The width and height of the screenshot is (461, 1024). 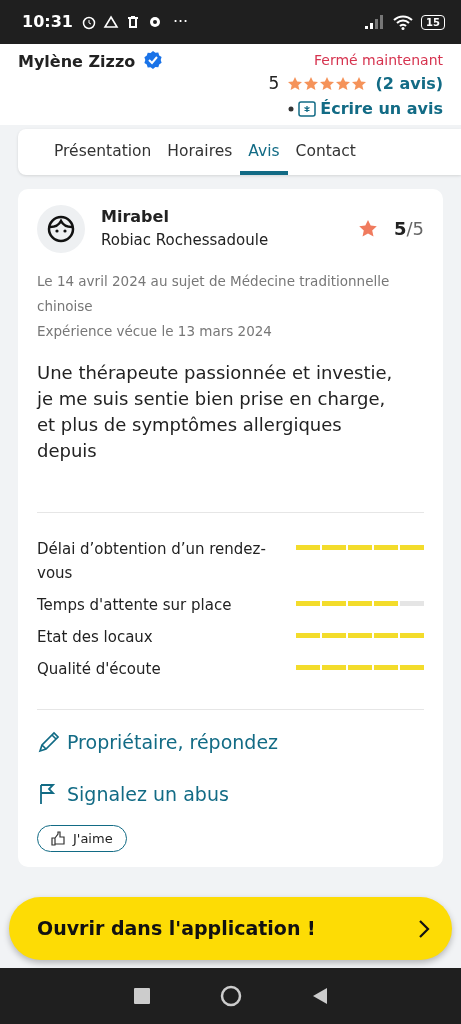 What do you see at coordinates (230, 996) in the screenshot?
I see `home-icon` at bounding box center [230, 996].